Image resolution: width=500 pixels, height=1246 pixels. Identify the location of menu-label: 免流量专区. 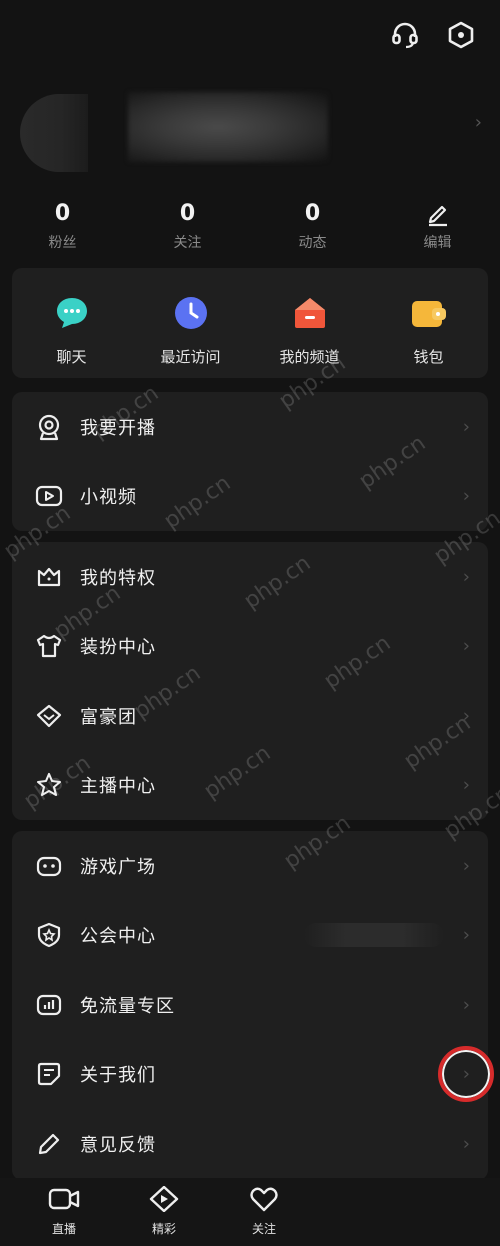
(127, 1006).